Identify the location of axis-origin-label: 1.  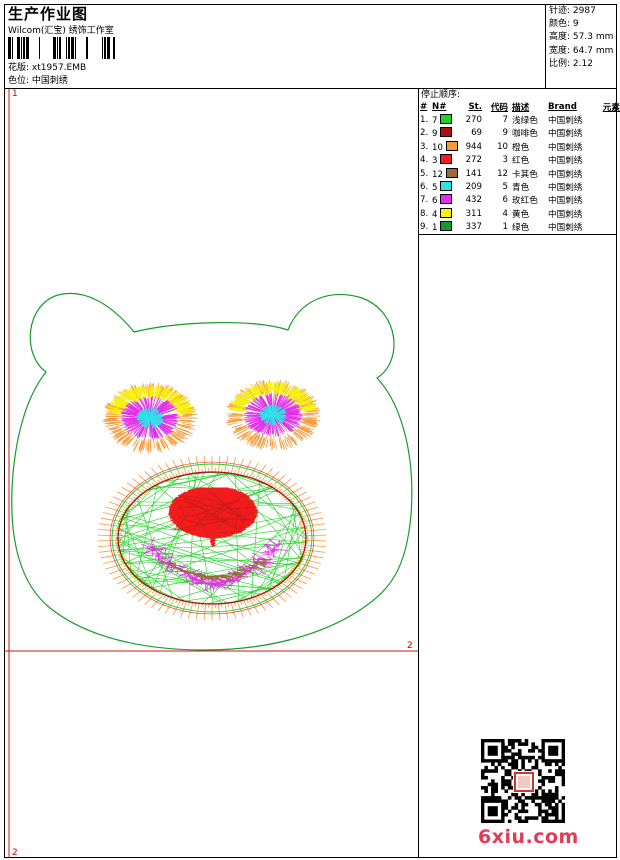
(15, 94).